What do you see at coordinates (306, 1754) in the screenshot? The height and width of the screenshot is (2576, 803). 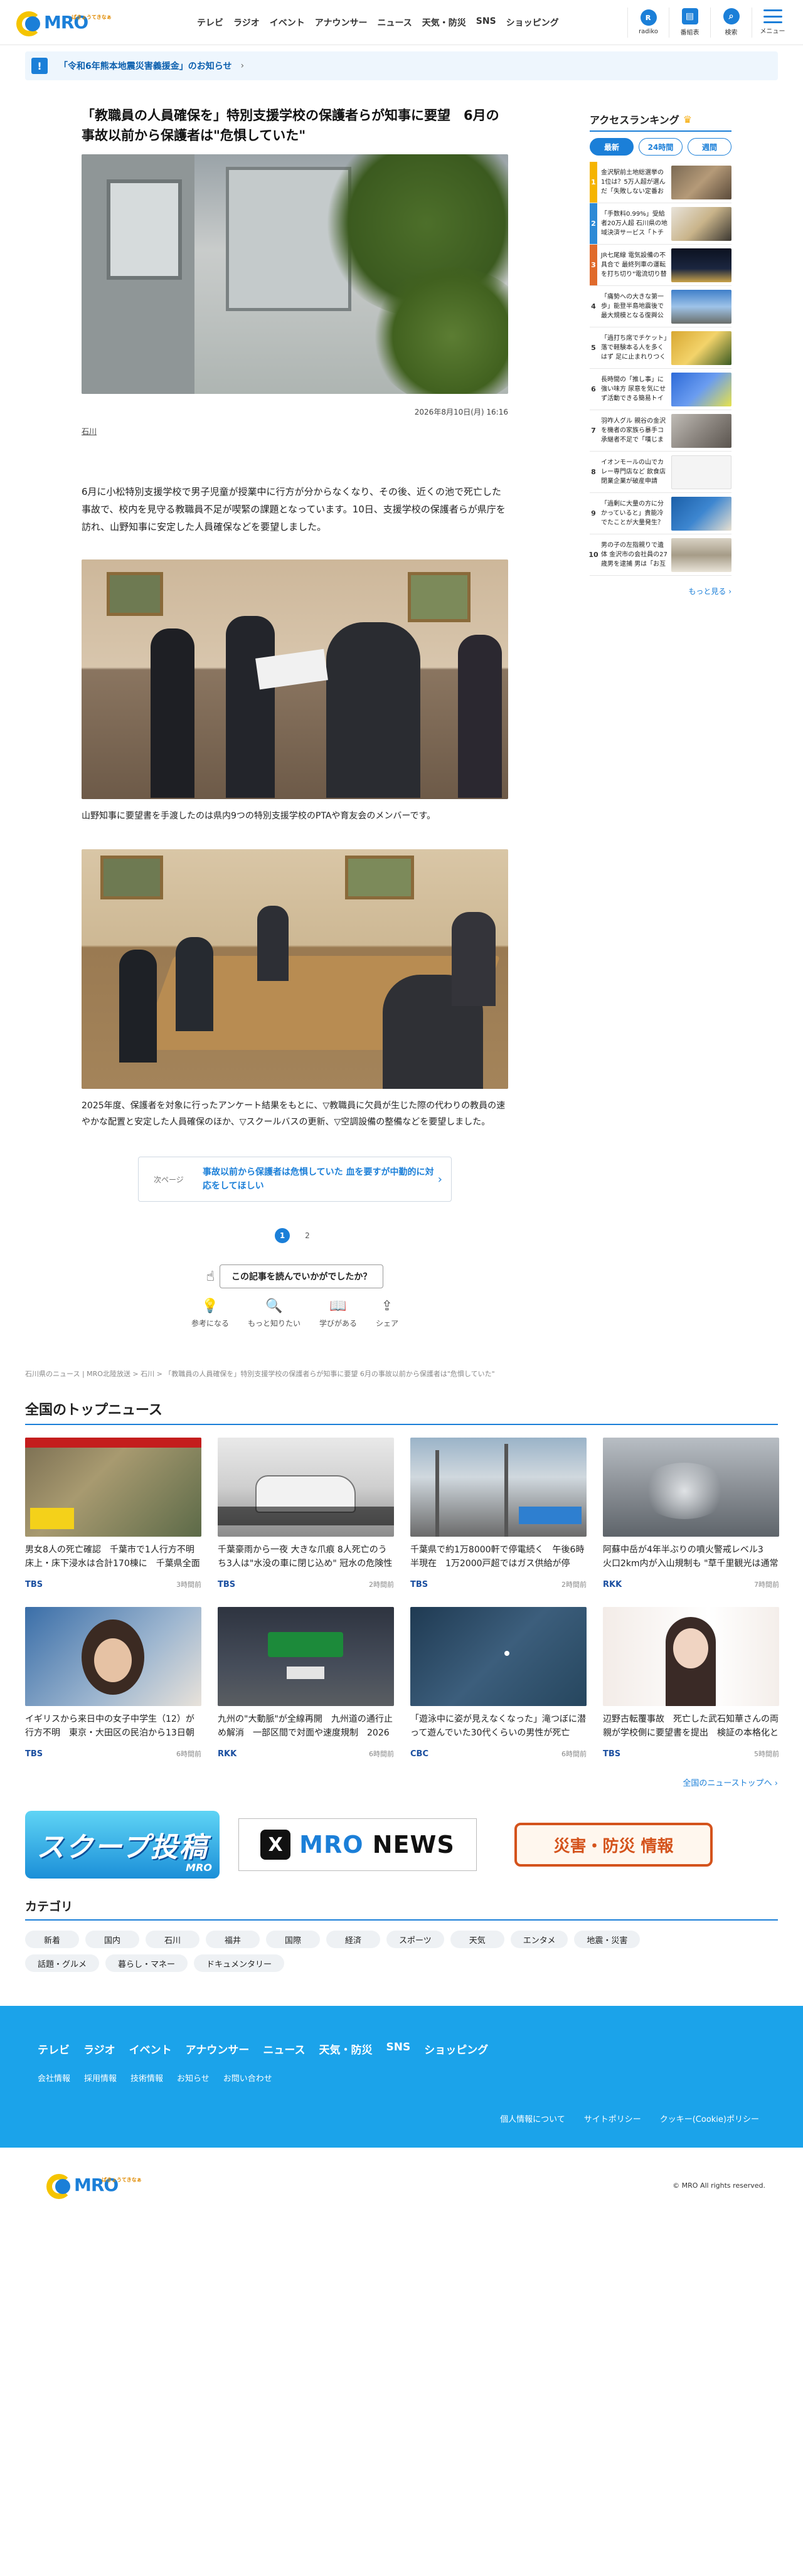 I see `news-card-meta: RKK 6時間前` at bounding box center [306, 1754].